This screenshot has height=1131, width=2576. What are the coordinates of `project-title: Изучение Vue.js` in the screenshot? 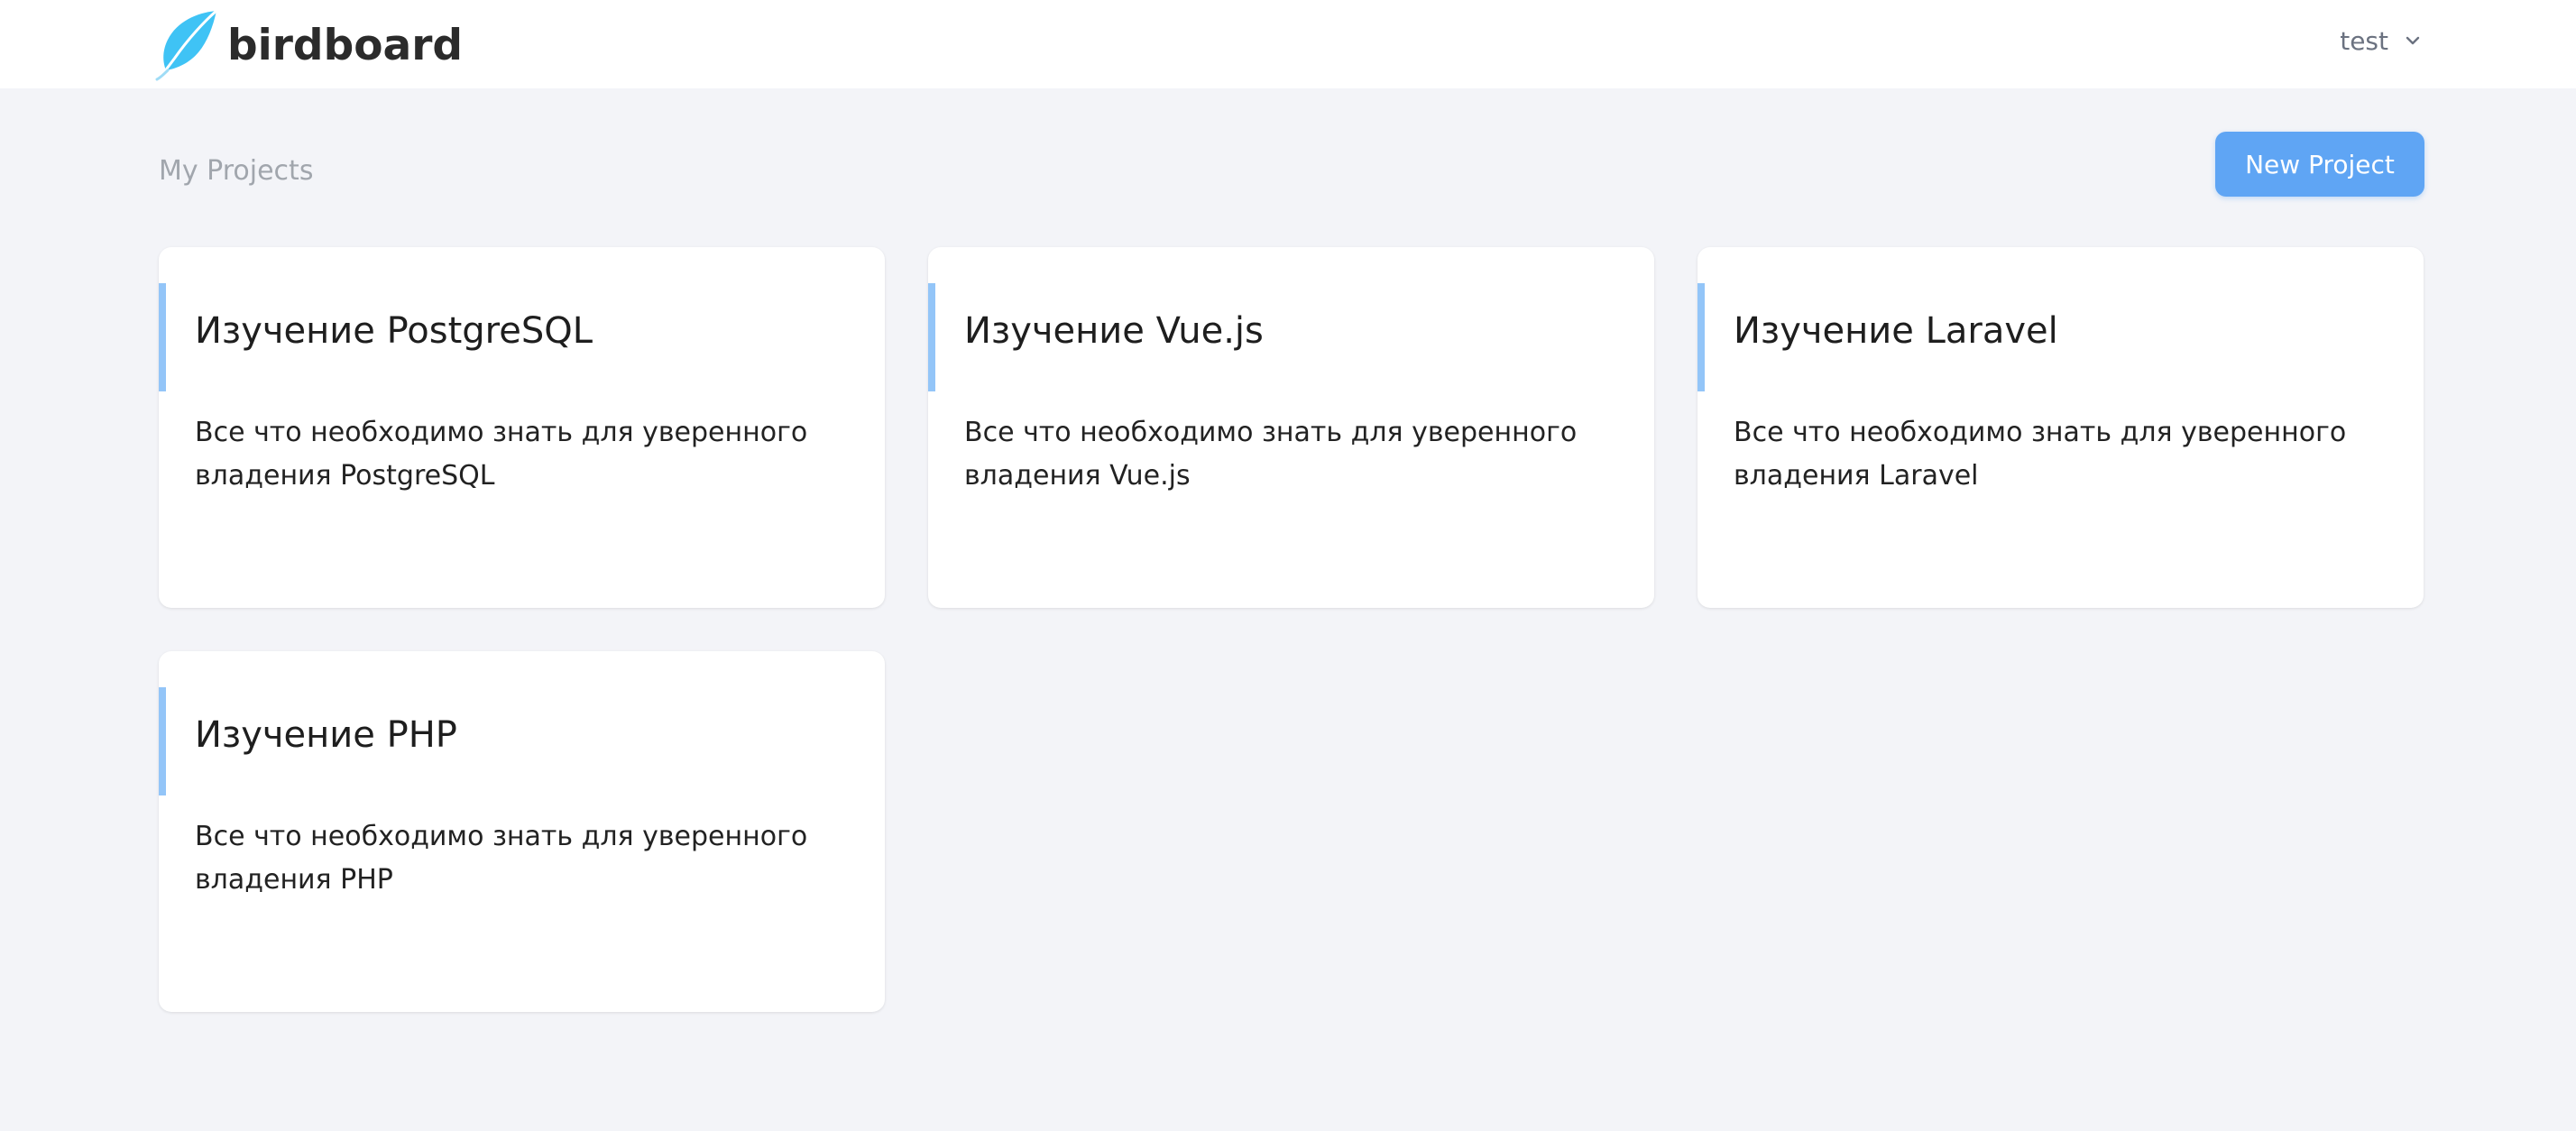 It's located at (1114, 331).